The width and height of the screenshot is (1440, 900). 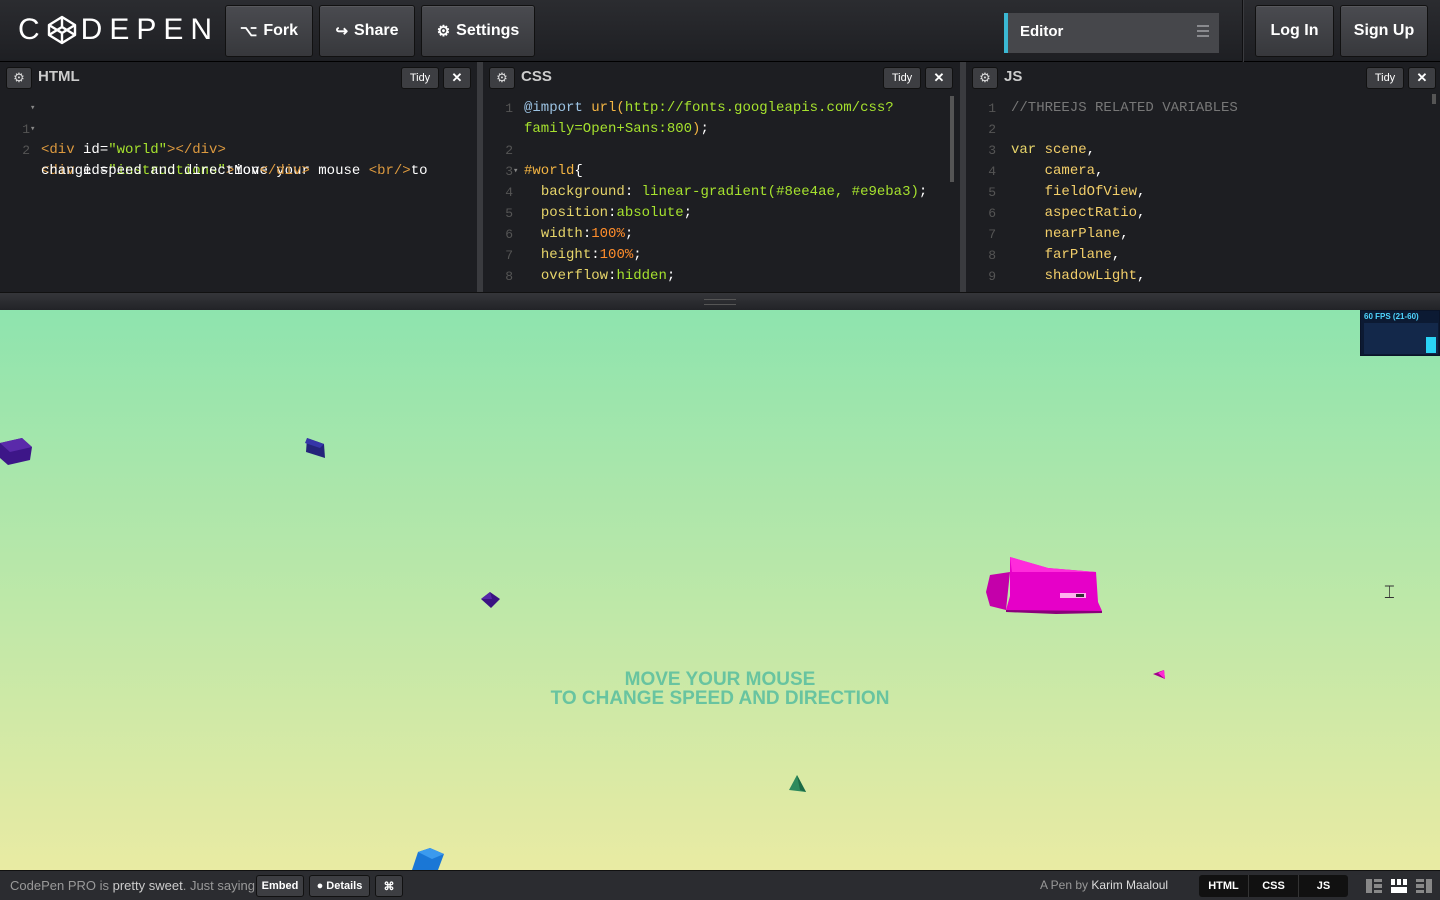 I want to click on css-scrollbar, so click(x=952, y=139).